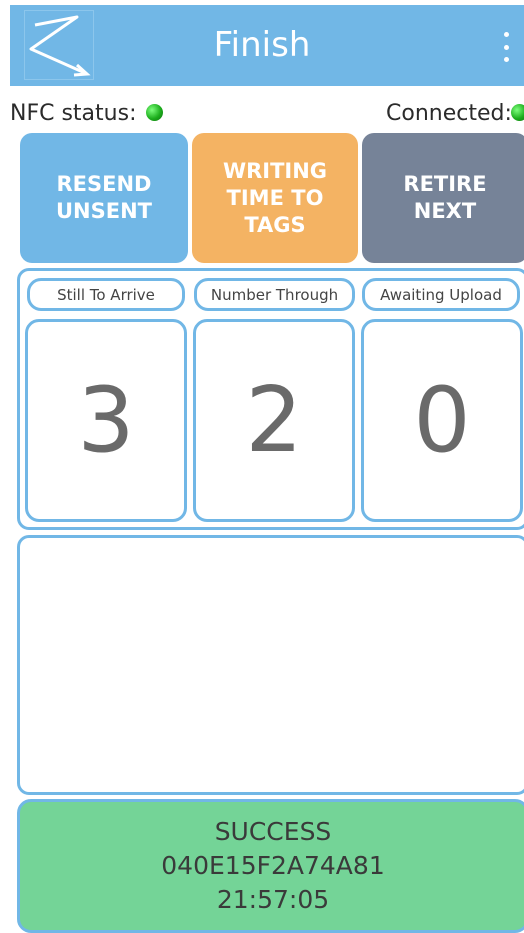 The height and width of the screenshot is (933, 524). I want to click on resend-unsent-button: RESEND UNSENT, so click(104, 198).